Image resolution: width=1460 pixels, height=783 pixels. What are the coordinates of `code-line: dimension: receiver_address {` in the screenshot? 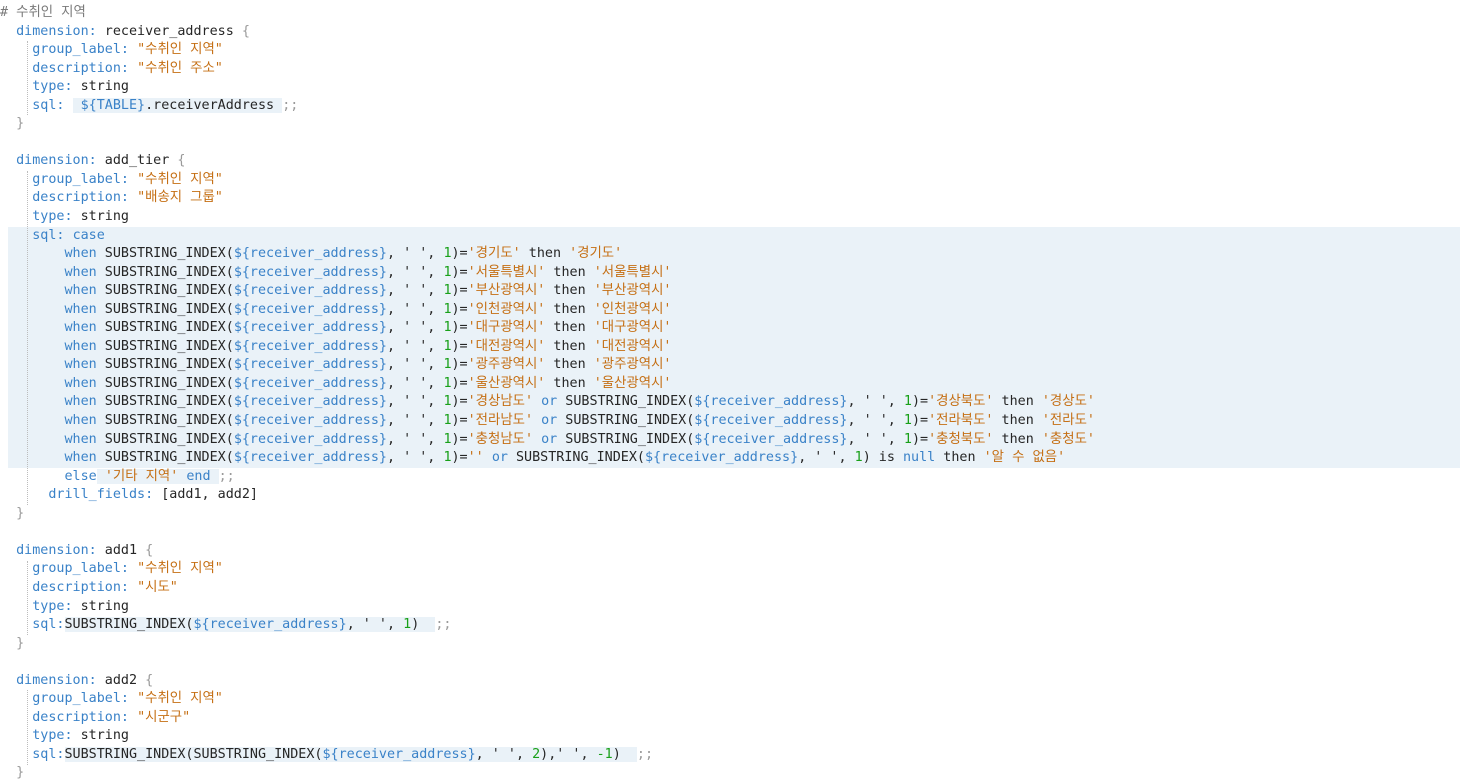 It's located at (730, 32).